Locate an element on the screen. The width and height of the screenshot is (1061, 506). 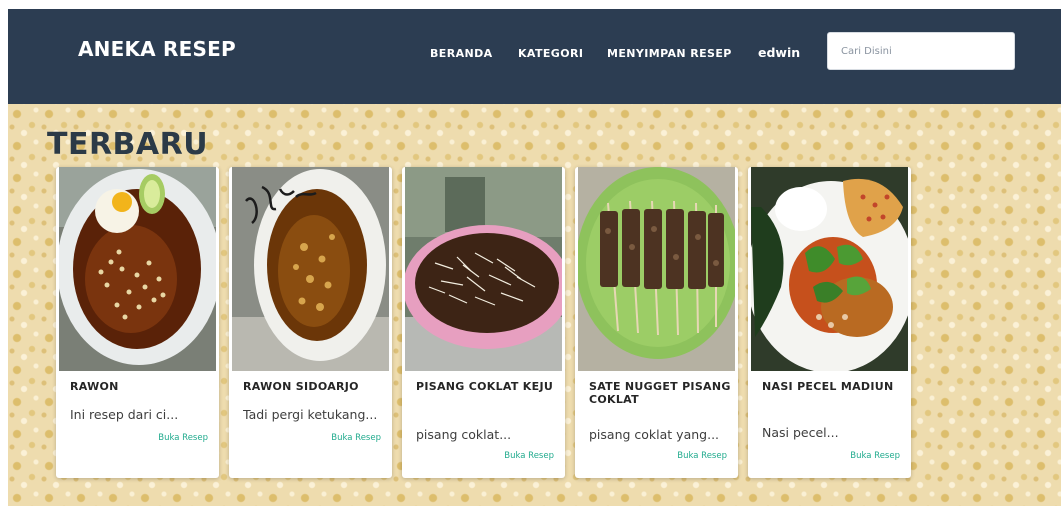
recipe-title: PISANG COKLAT KEJU is located at coordinates (485, 386).